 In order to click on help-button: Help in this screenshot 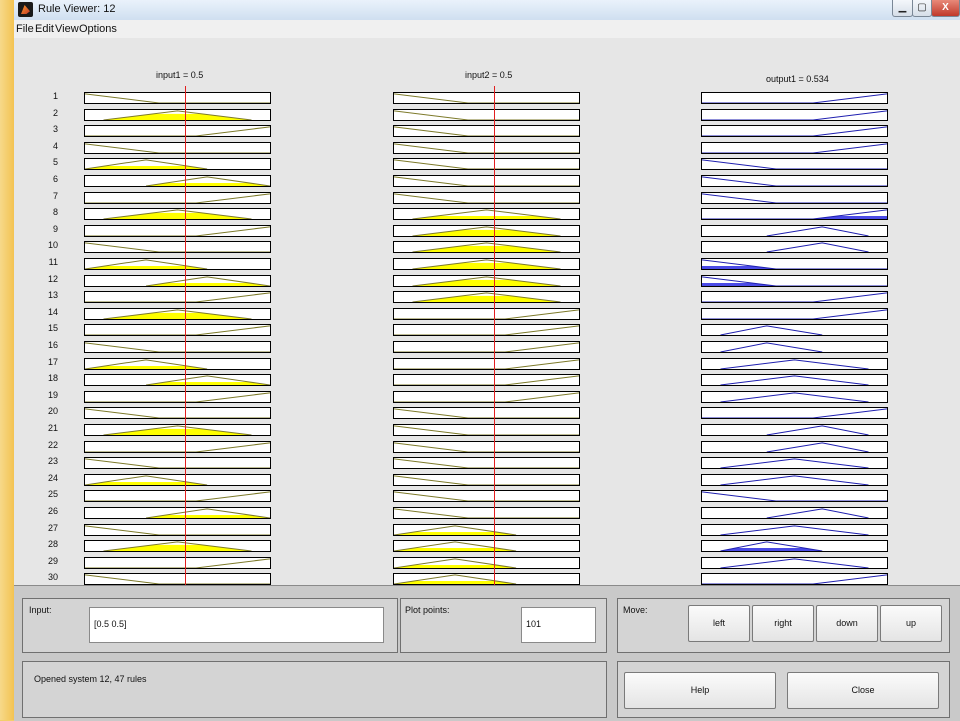, I will do `click(700, 690)`.